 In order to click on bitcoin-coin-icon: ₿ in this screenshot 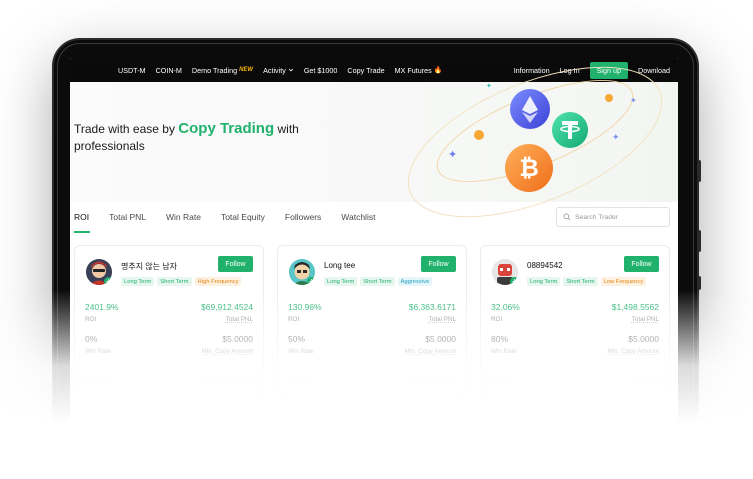, I will do `click(529, 168)`.